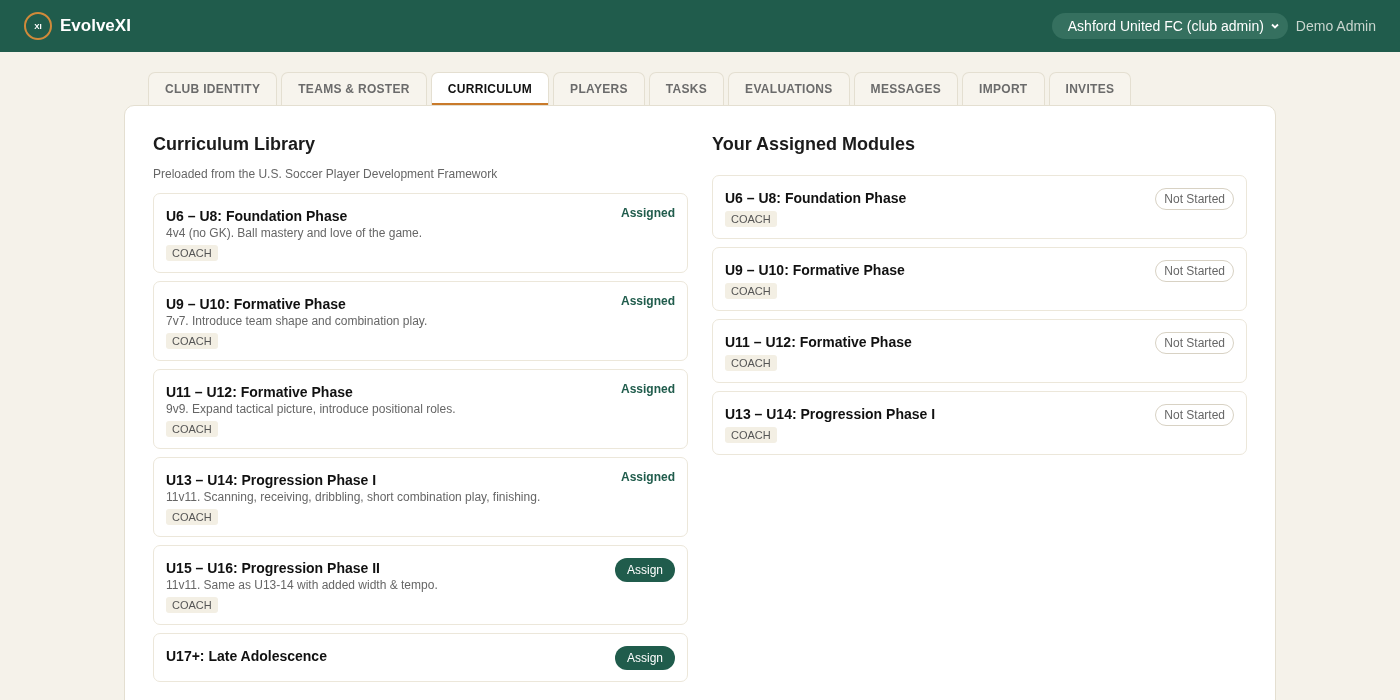  I want to click on module-description: 9v9. Expand tactical picture, introduce positional roles., so click(311, 409).